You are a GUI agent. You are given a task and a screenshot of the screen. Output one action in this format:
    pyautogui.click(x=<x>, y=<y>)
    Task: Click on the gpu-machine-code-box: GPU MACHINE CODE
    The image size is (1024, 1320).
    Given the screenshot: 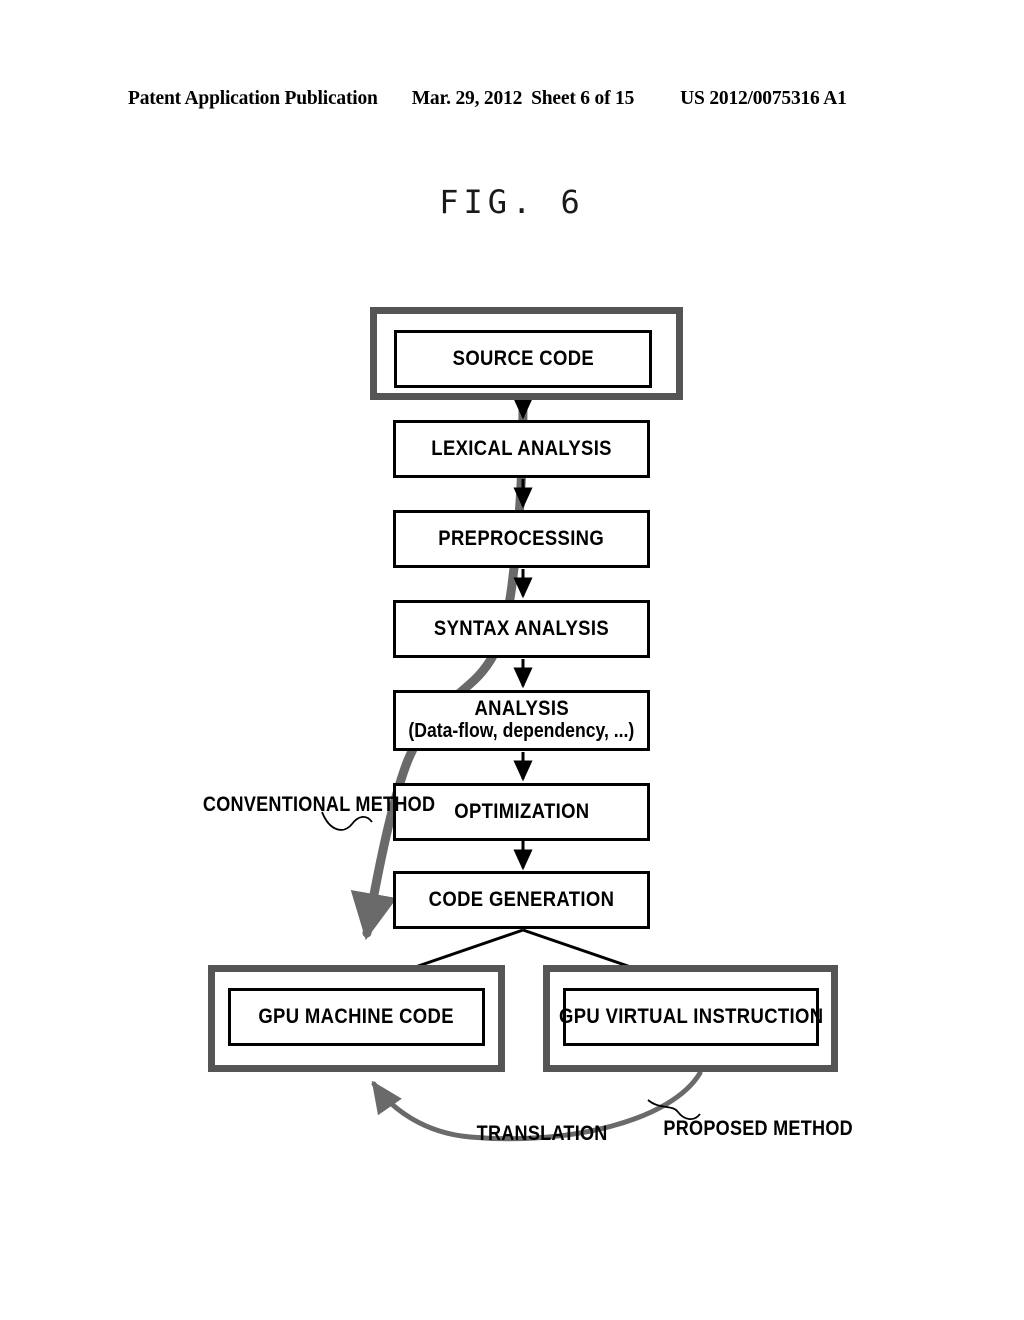 What is the action you would take?
    pyautogui.click(x=356, y=1017)
    